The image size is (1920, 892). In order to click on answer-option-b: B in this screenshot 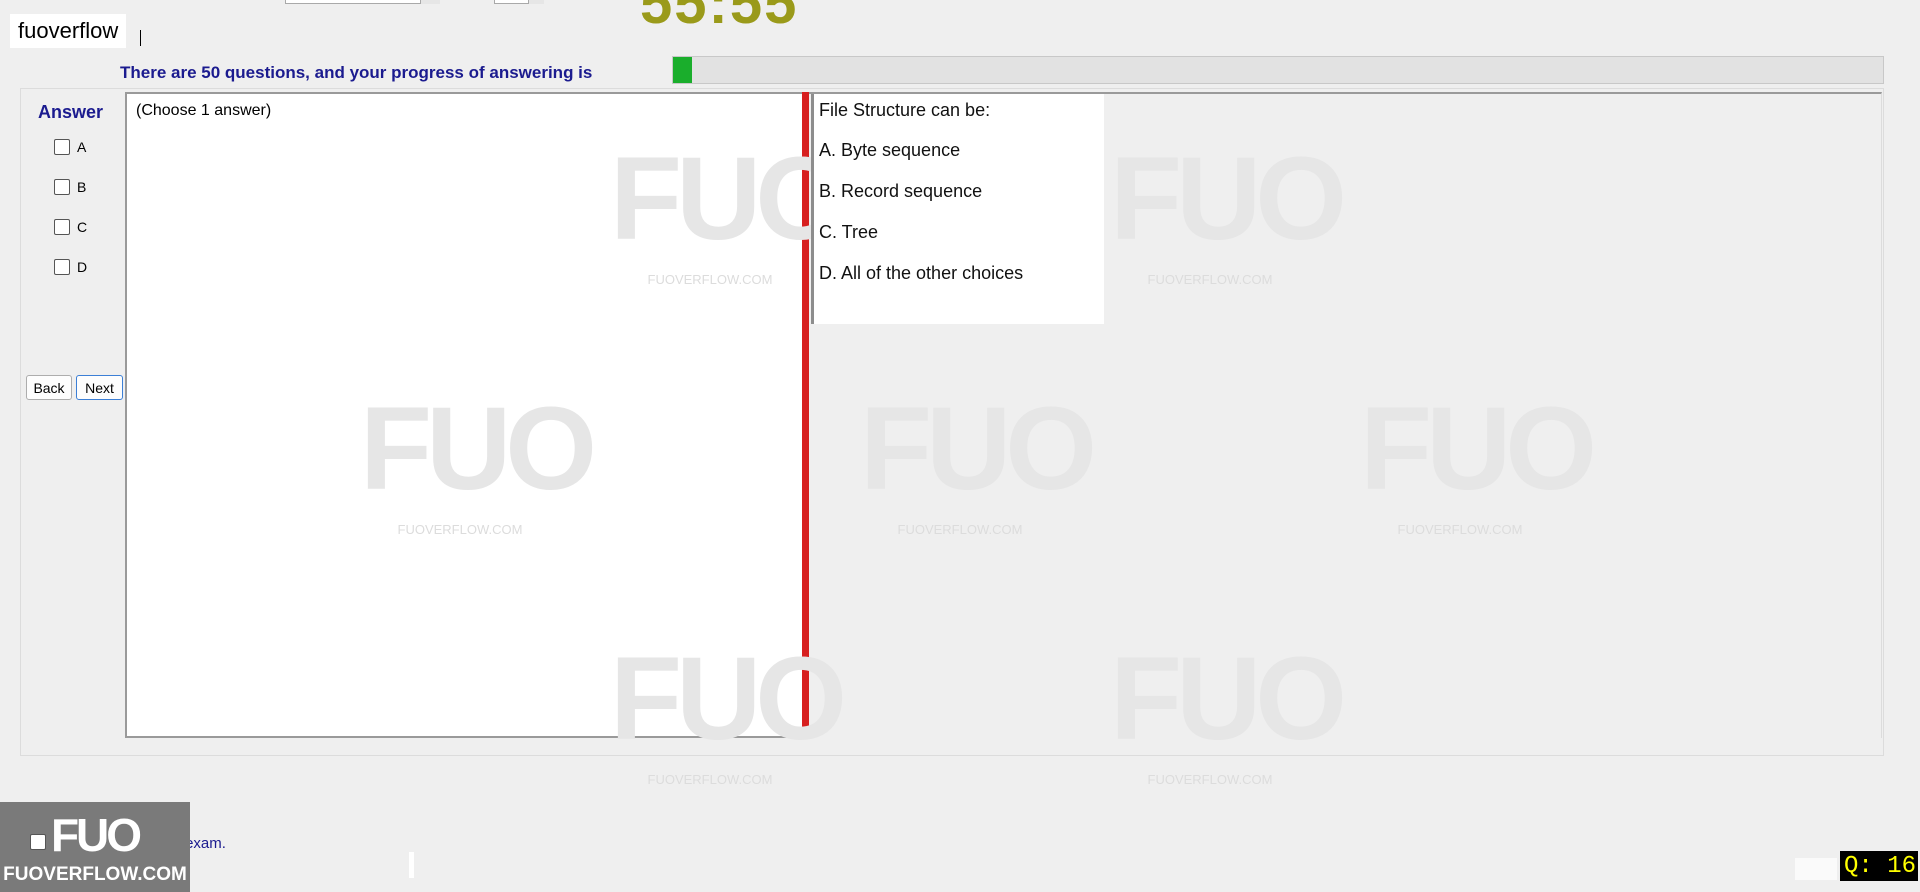, I will do `click(70, 187)`.